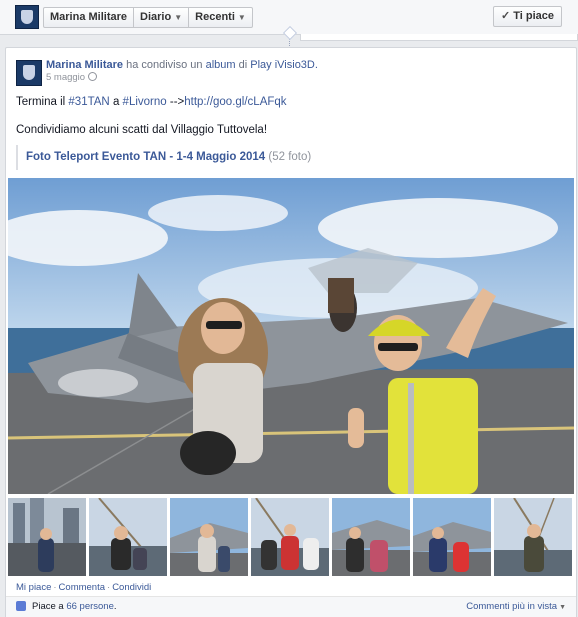 This screenshot has width=578, height=617. I want to click on author-link: Marina Militare, so click(84, 65).